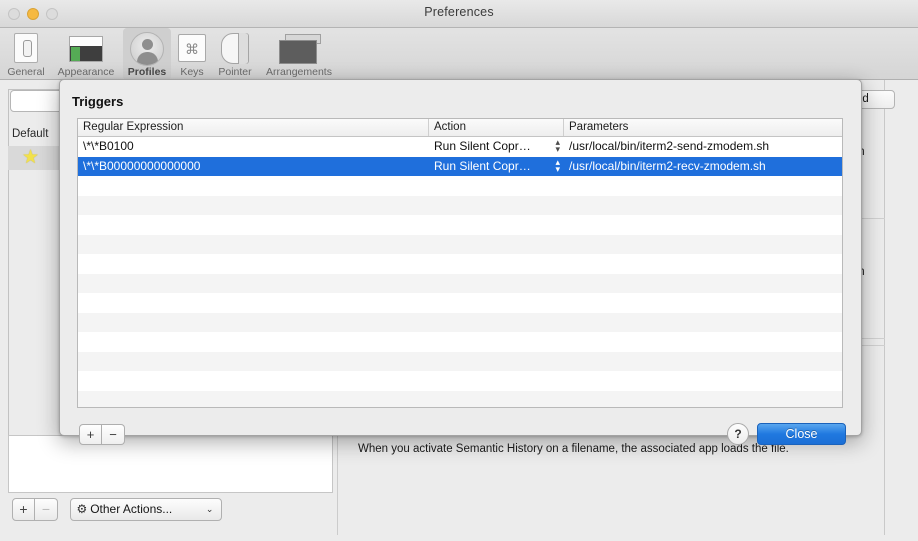 This screenshot has height=541, width=918. I want to click on close-button: Close, so click(801, 434).